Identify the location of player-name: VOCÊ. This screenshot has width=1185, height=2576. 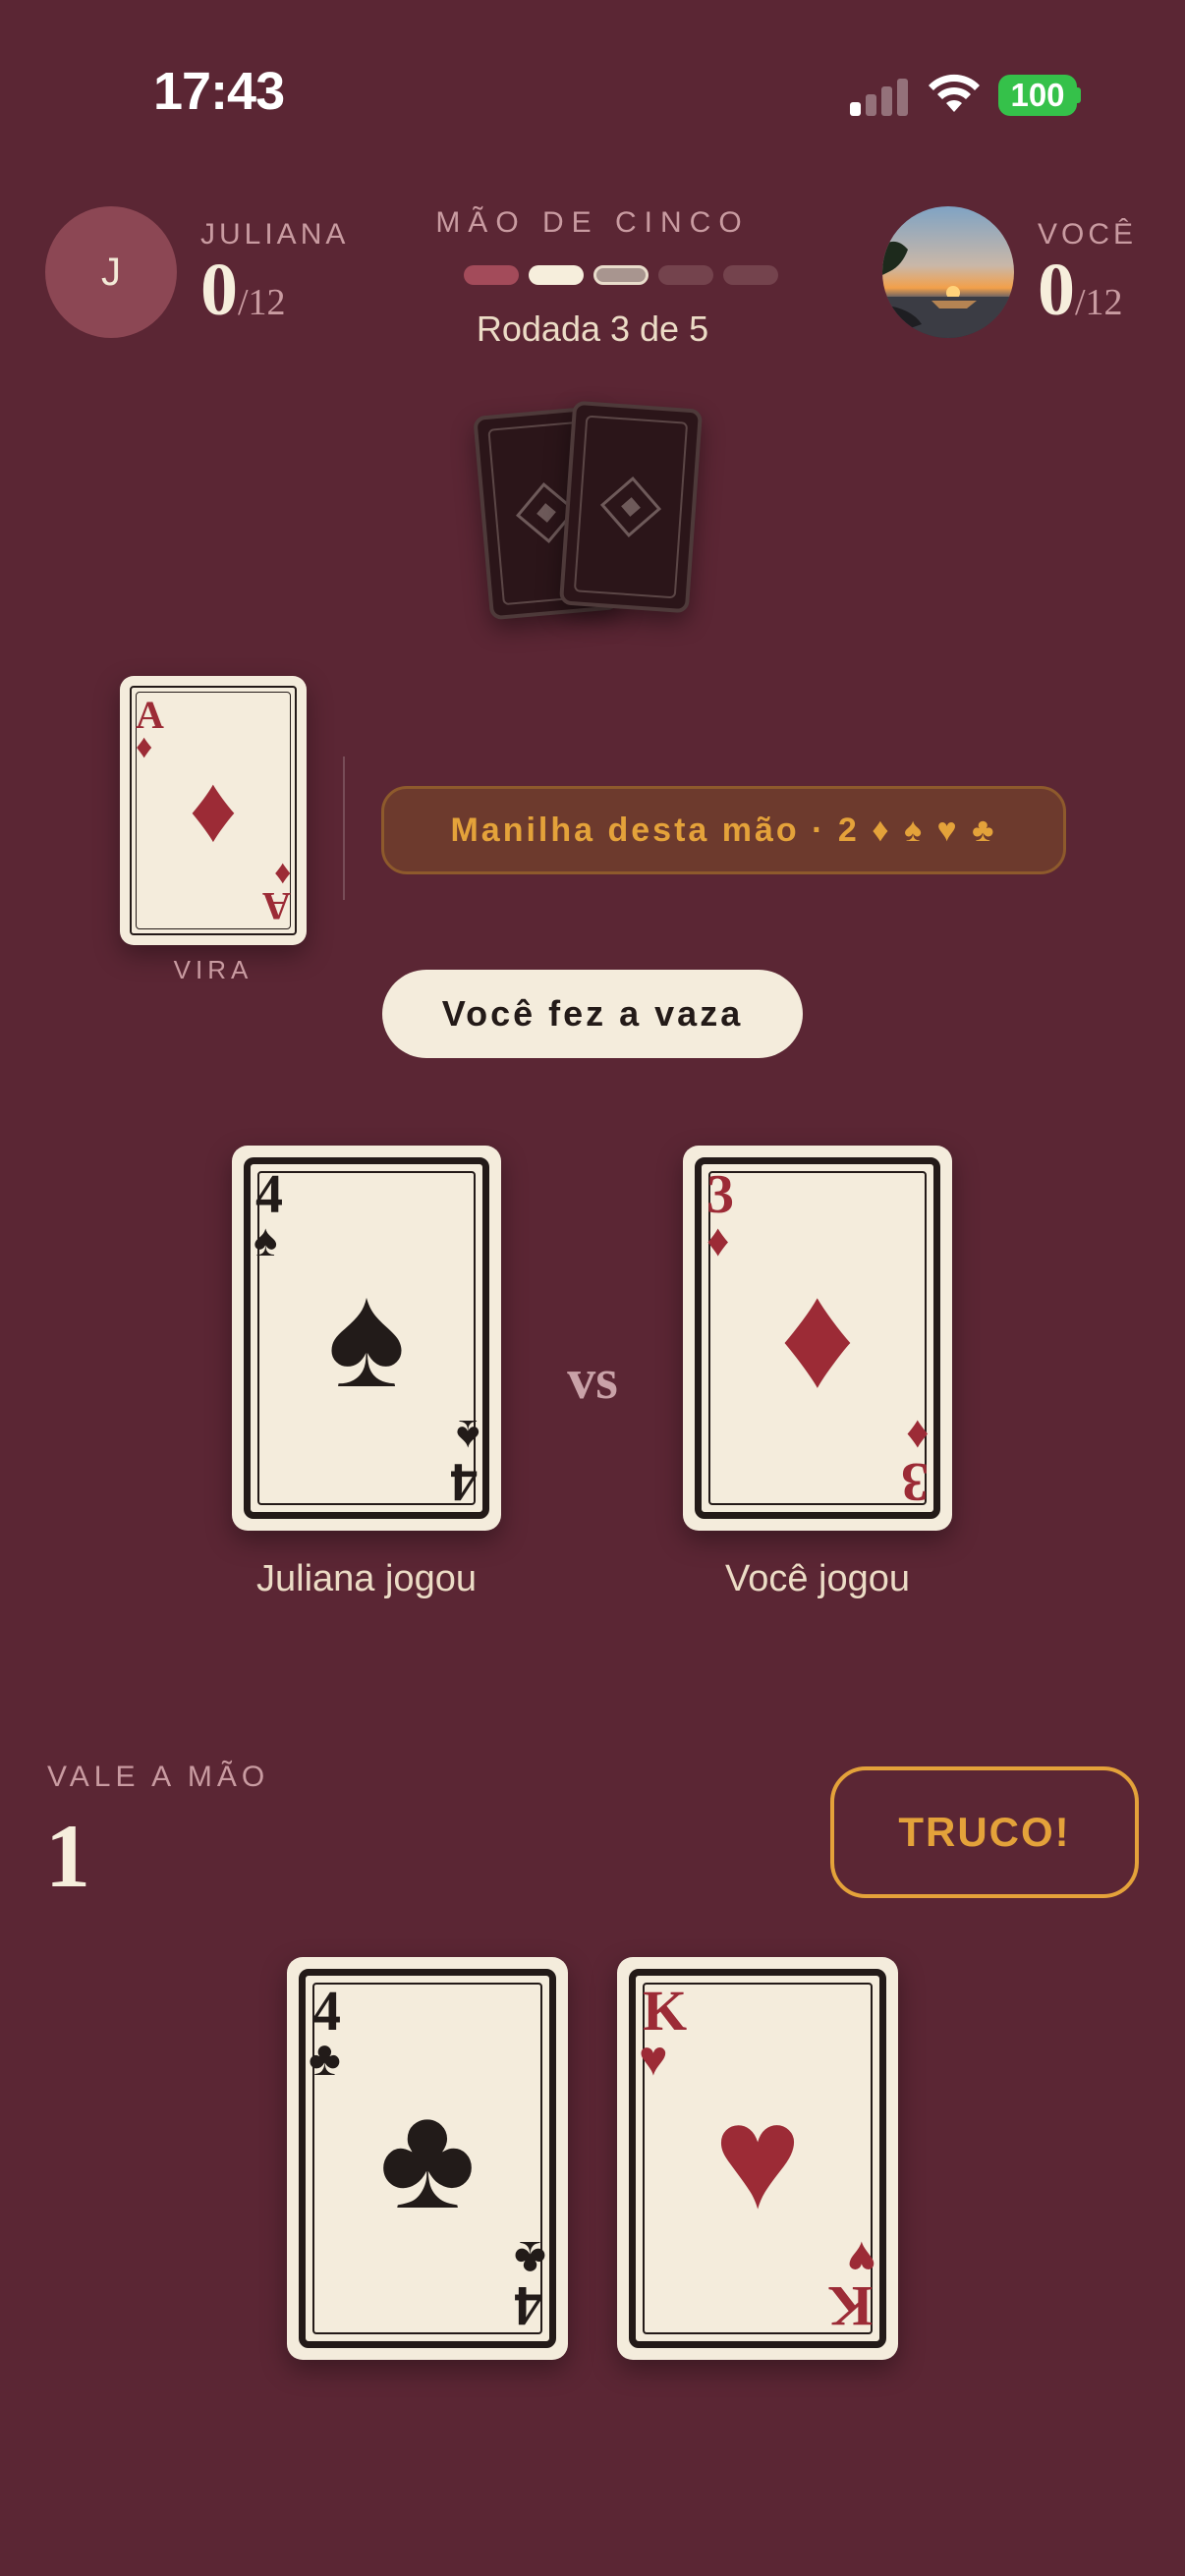
(1088, 234).